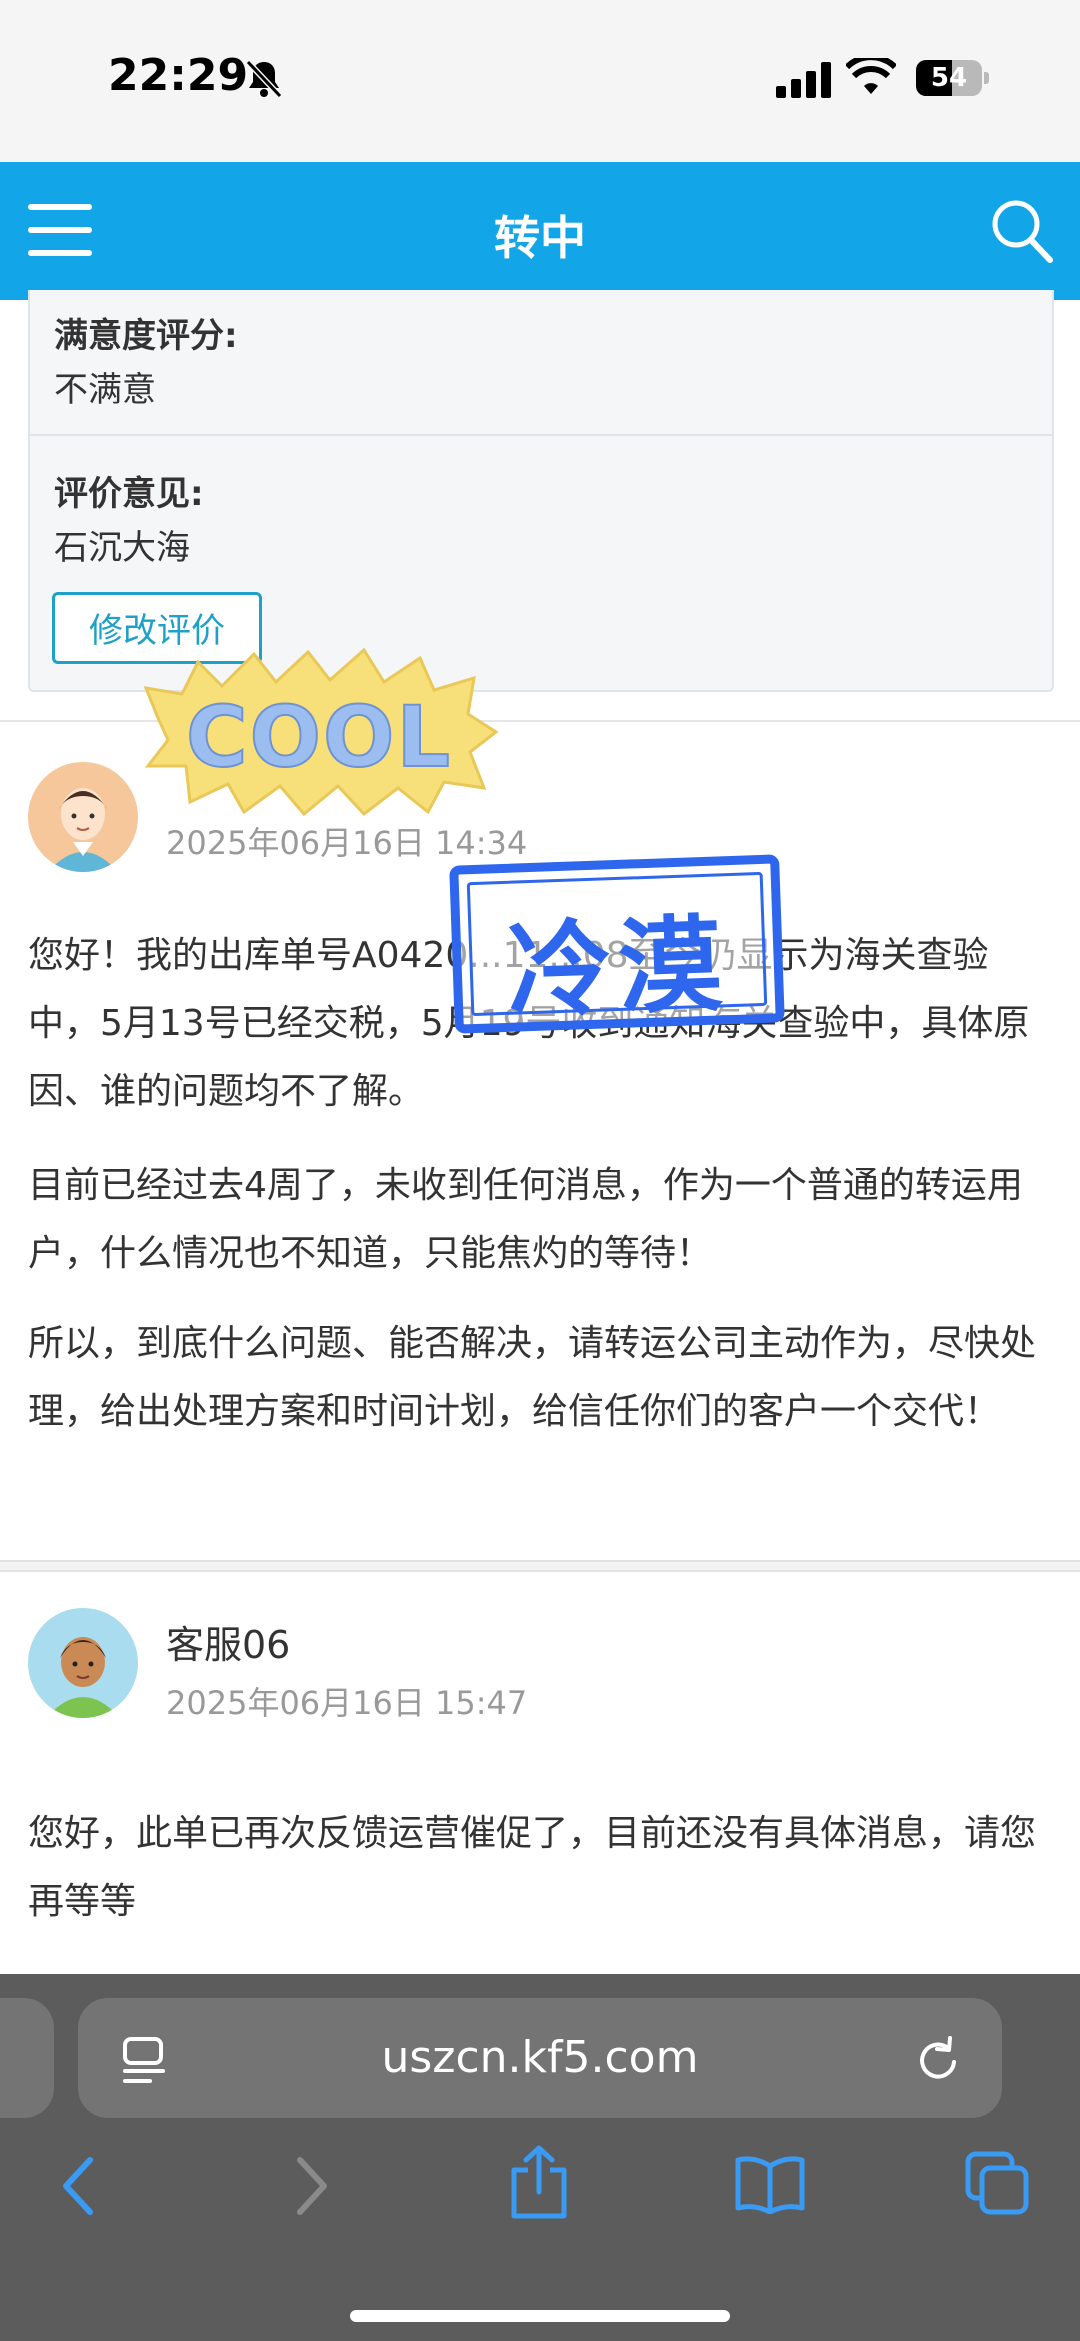 The height and width of the screenshot is (2341, 1080). I want to click on nav-bar: 转中, so click(540, 231).